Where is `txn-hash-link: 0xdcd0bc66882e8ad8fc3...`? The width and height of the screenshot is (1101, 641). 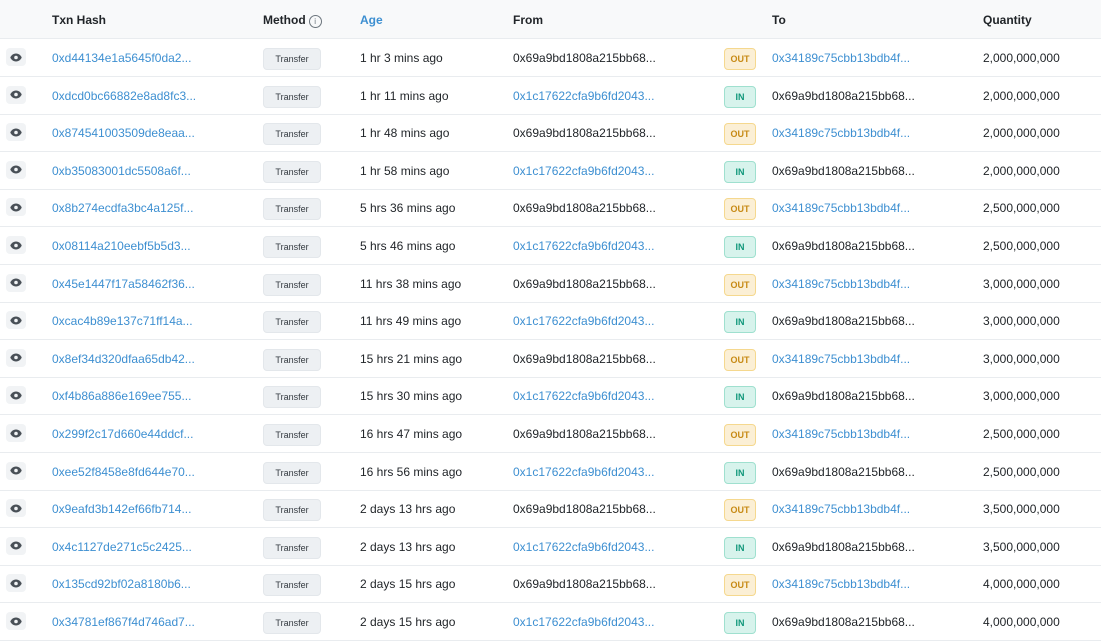 txn-hash-link: 0xdcd0bc66882e8ad8fc3... is located at coordinates (124, 96).